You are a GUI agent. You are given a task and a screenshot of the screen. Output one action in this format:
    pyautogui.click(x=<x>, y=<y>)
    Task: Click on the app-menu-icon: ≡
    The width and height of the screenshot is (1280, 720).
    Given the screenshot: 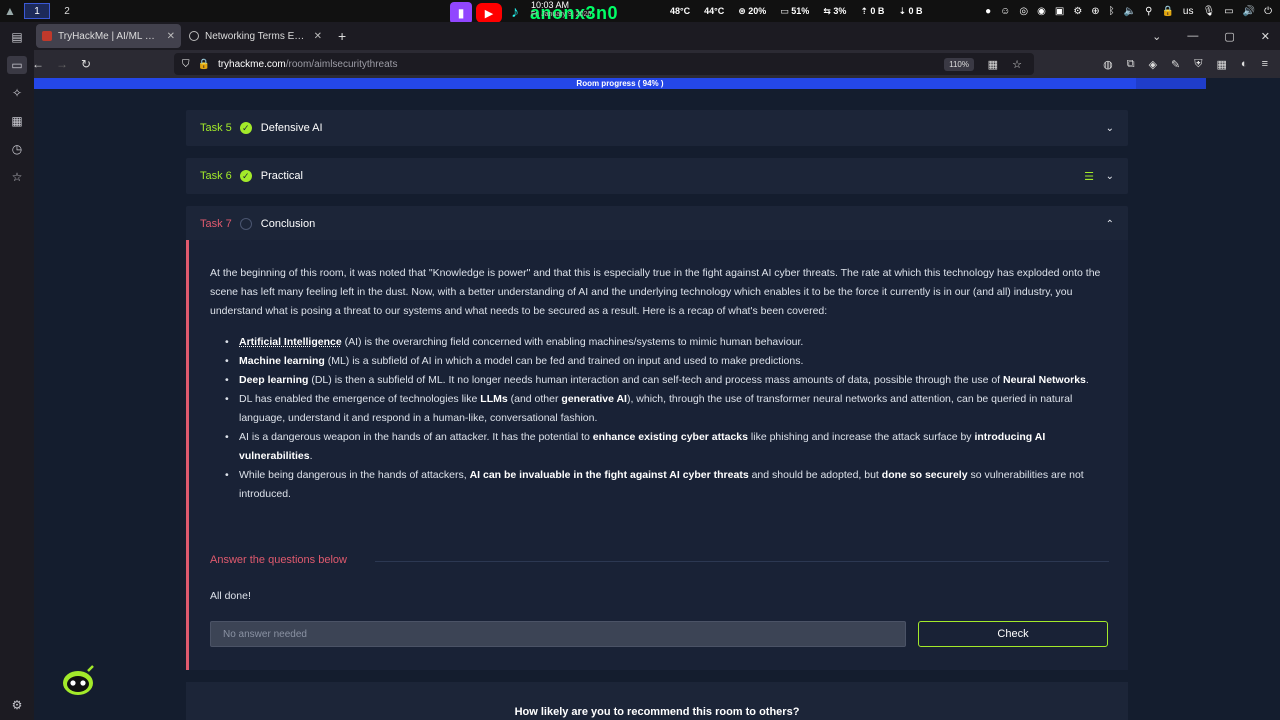 What is the action you would take?
    pyautogui.click(x=1265, y=64)
    